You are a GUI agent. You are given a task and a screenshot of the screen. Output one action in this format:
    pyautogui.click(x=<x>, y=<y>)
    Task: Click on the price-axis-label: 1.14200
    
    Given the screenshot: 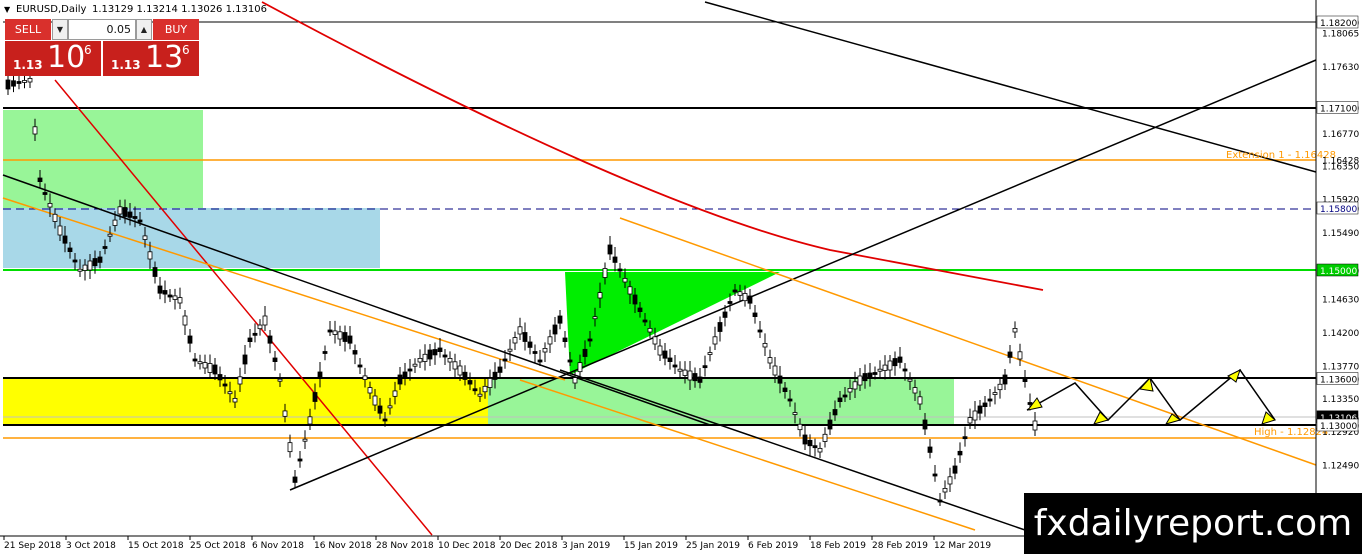 What is the action you would take?
    pyautogui.click(x=1340, y=334)
    